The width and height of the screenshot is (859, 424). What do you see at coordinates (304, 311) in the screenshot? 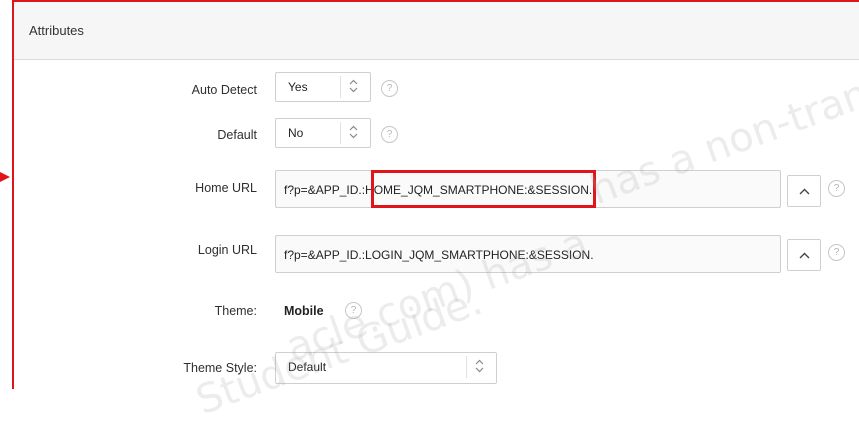
I see `theme-value: Mobile` at bounding box center [304, 311].